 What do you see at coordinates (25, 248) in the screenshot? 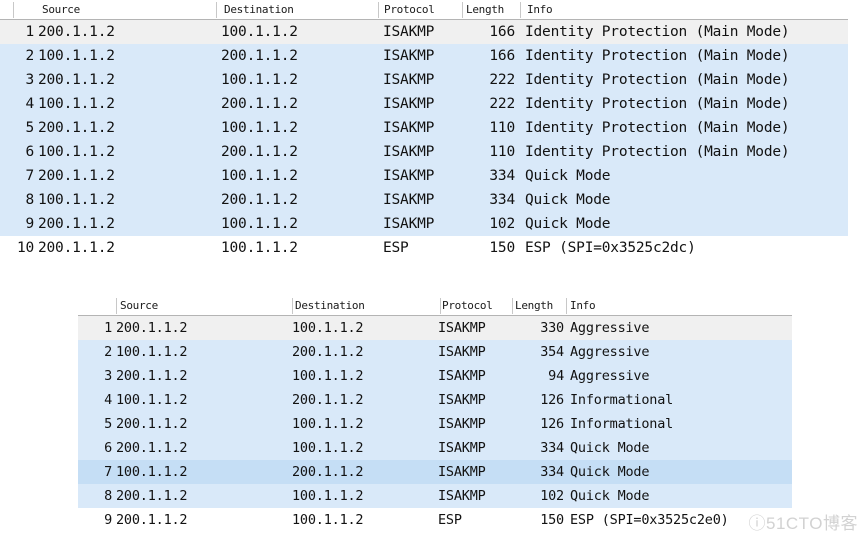
I see `packet-cell-no: 10` at bounding box center [25, 248].